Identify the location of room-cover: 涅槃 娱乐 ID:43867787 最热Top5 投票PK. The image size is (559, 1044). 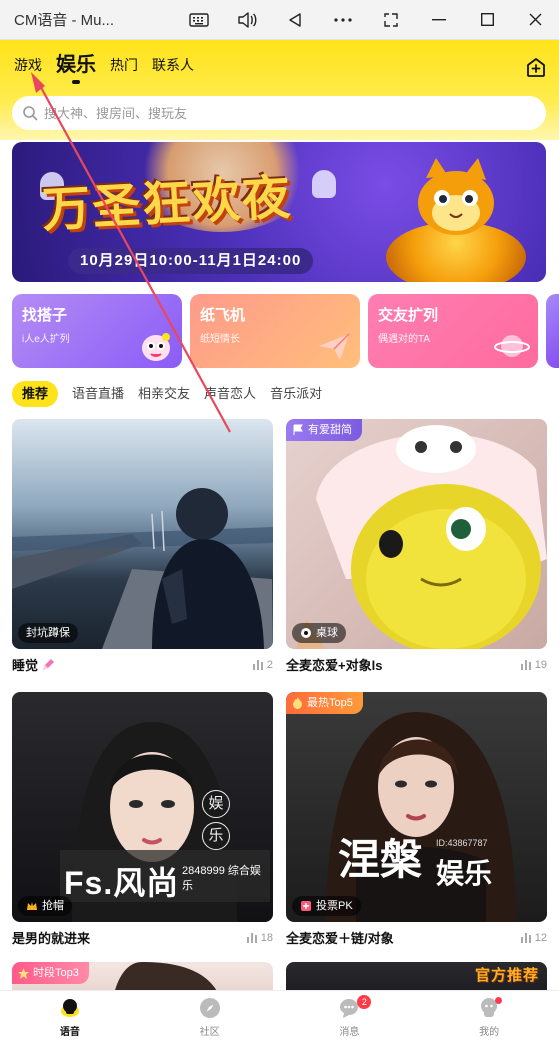
(416, 807).